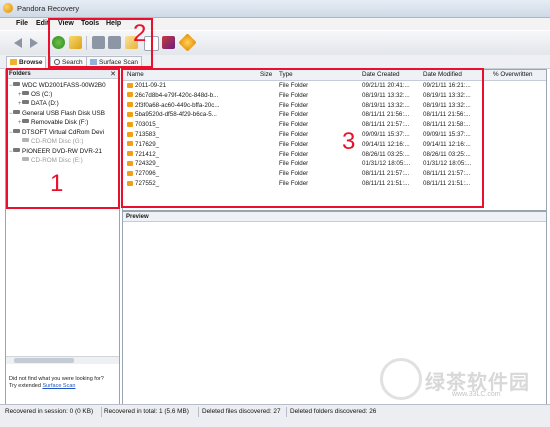 Image resolution: width=550 pixels, height=427 pixels. Describe the element at coordinates (34, 43) in the screenshot. I see `forward-icon` at that location.